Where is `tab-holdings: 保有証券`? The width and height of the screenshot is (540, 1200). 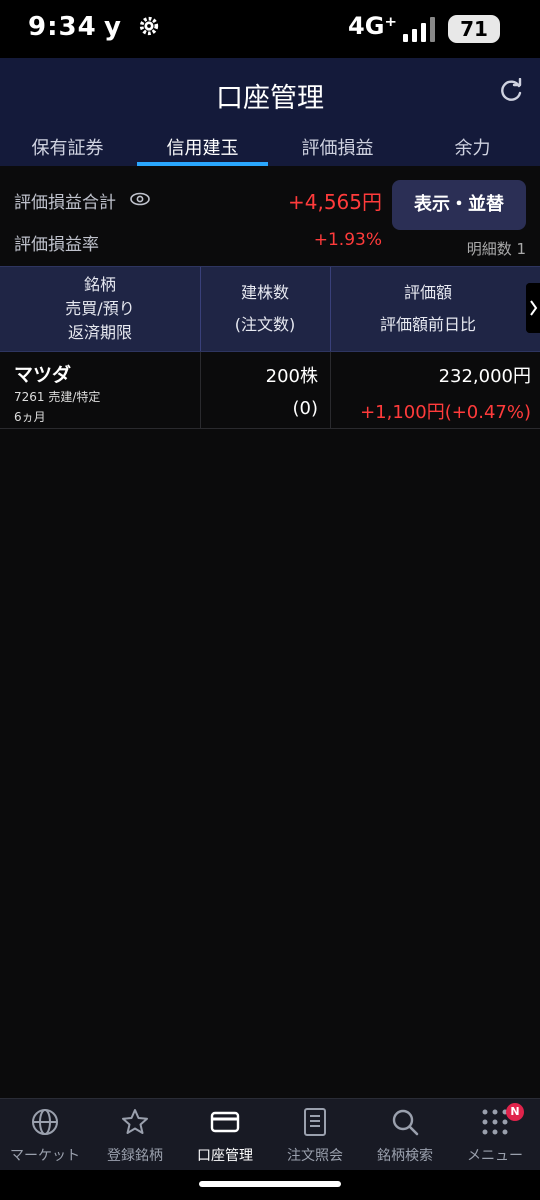 tab-holdings: 保有証券 is located at coordinates (67, 147).